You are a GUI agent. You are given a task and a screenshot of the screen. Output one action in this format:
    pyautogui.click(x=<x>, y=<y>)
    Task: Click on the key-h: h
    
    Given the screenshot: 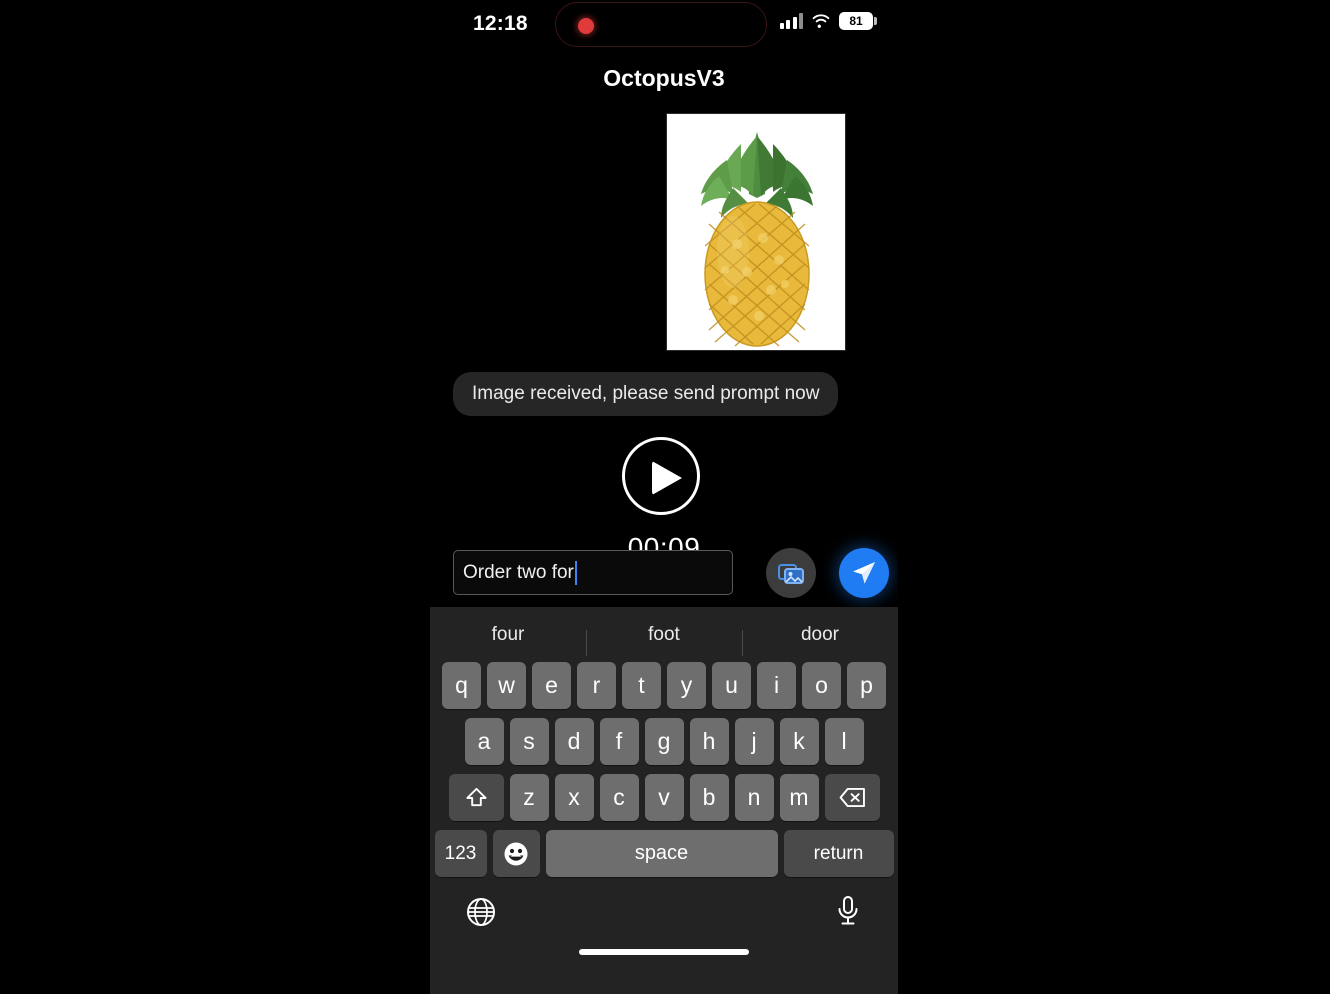 What is the action you would take?
    pyautogui.click(x=709, y=741)
    